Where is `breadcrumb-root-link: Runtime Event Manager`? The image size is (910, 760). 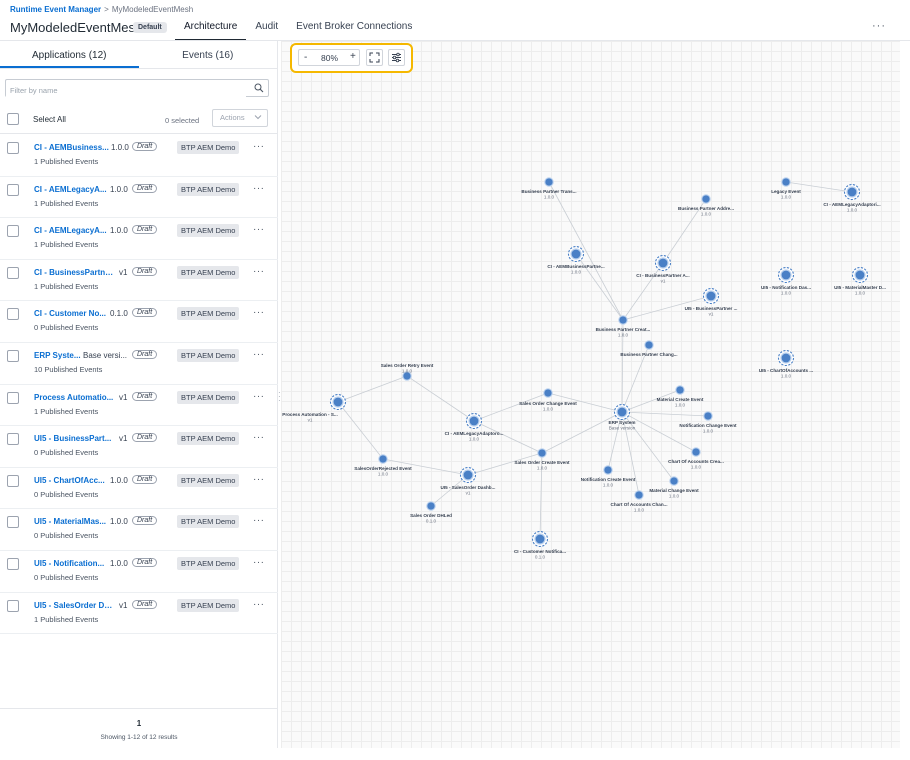
breadcrumb-root-link: Runtime Event Manager is located at coordinates (55, 9).